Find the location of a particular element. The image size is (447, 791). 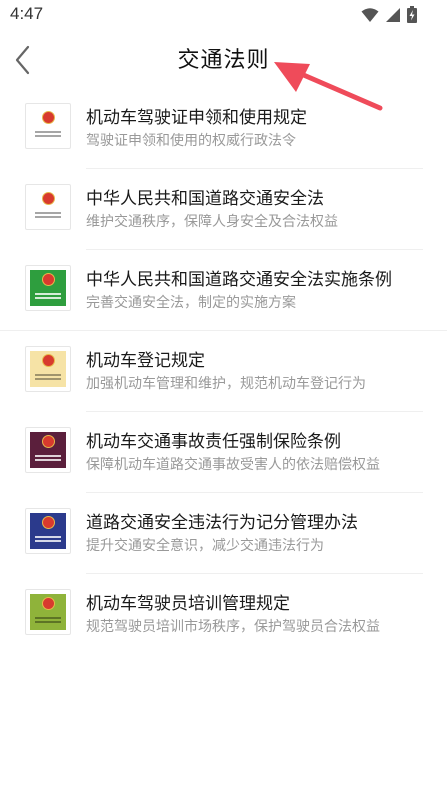

list-item: 中华人民共和国道路交通安全法 维护交通秩序，保障人身安全及合法权益 is located at coordinates (223, 209).